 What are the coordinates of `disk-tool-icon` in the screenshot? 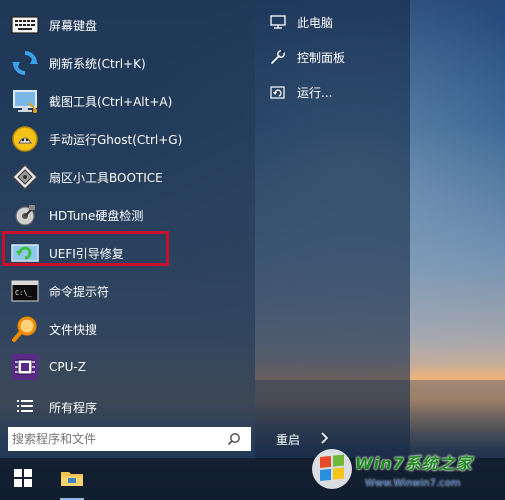 It's located at (25, 177).